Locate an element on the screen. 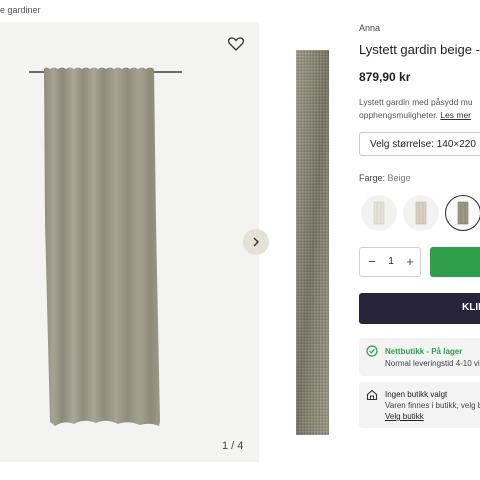 This screenshot has width=480, height=480. fabric-texture is located at coordinates (312, 242).